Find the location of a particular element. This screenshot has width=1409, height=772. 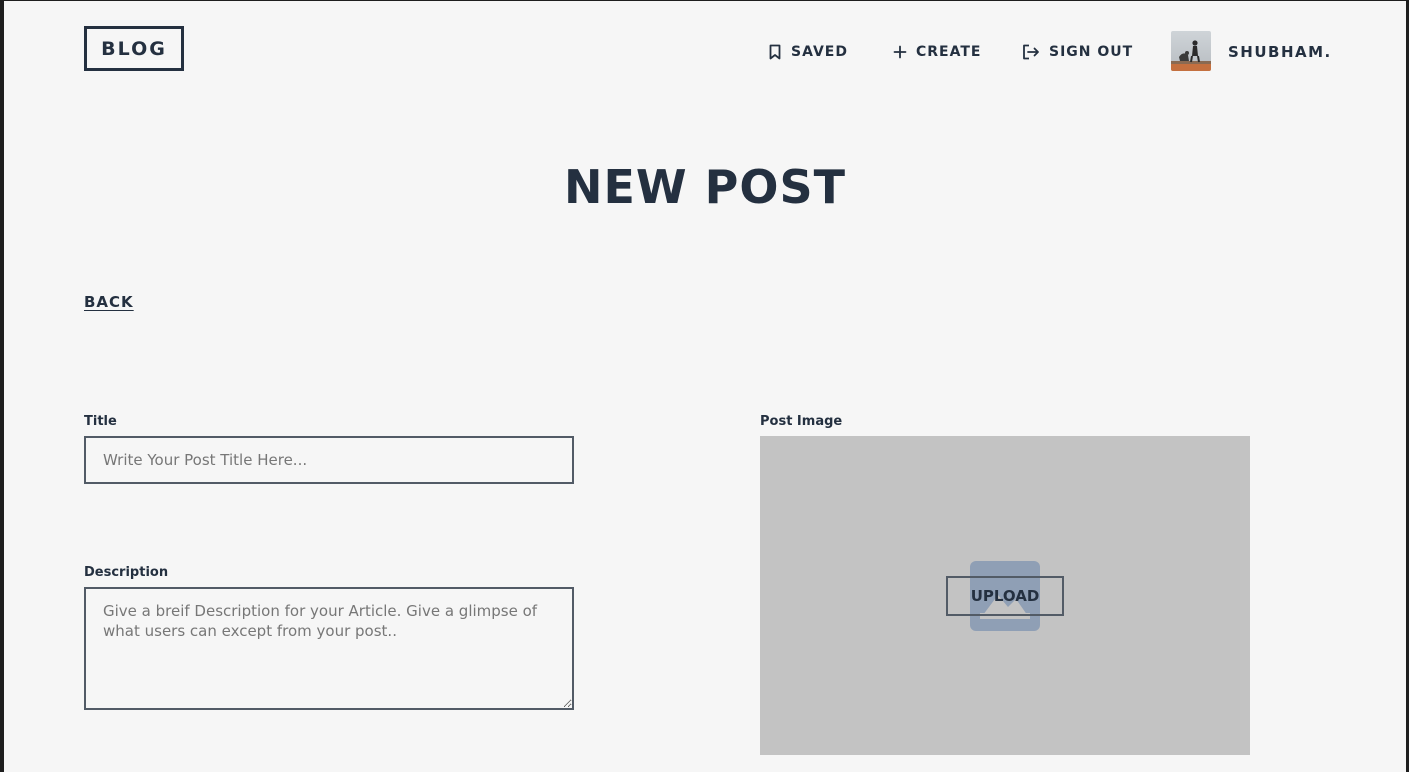

bookmark-icon is located at coordinates (775, 52).